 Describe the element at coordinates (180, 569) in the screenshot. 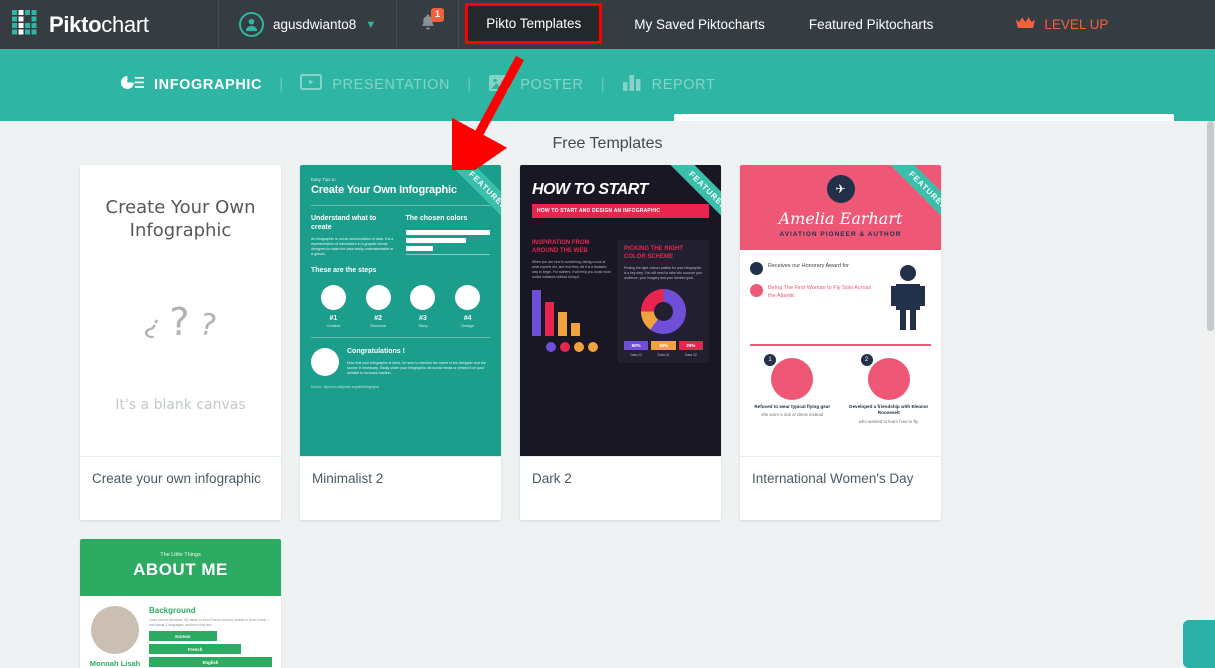

I see `preview-heading: ABOUT ME` at that location.